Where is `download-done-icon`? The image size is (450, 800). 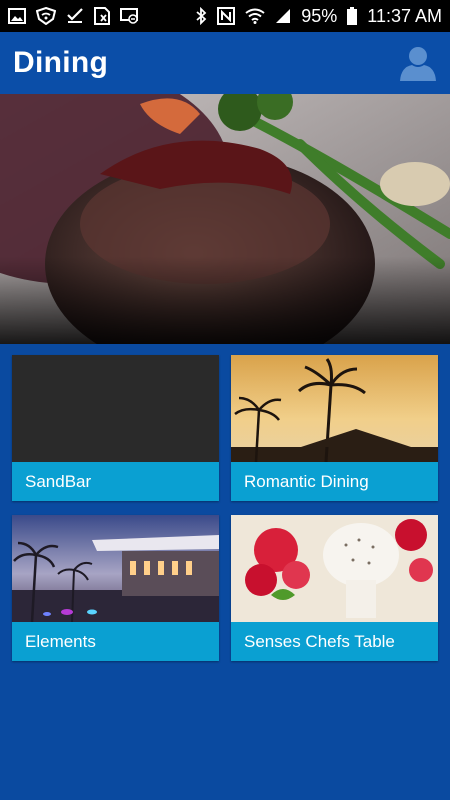 download-done-icon is located at coordinates (75, 16).